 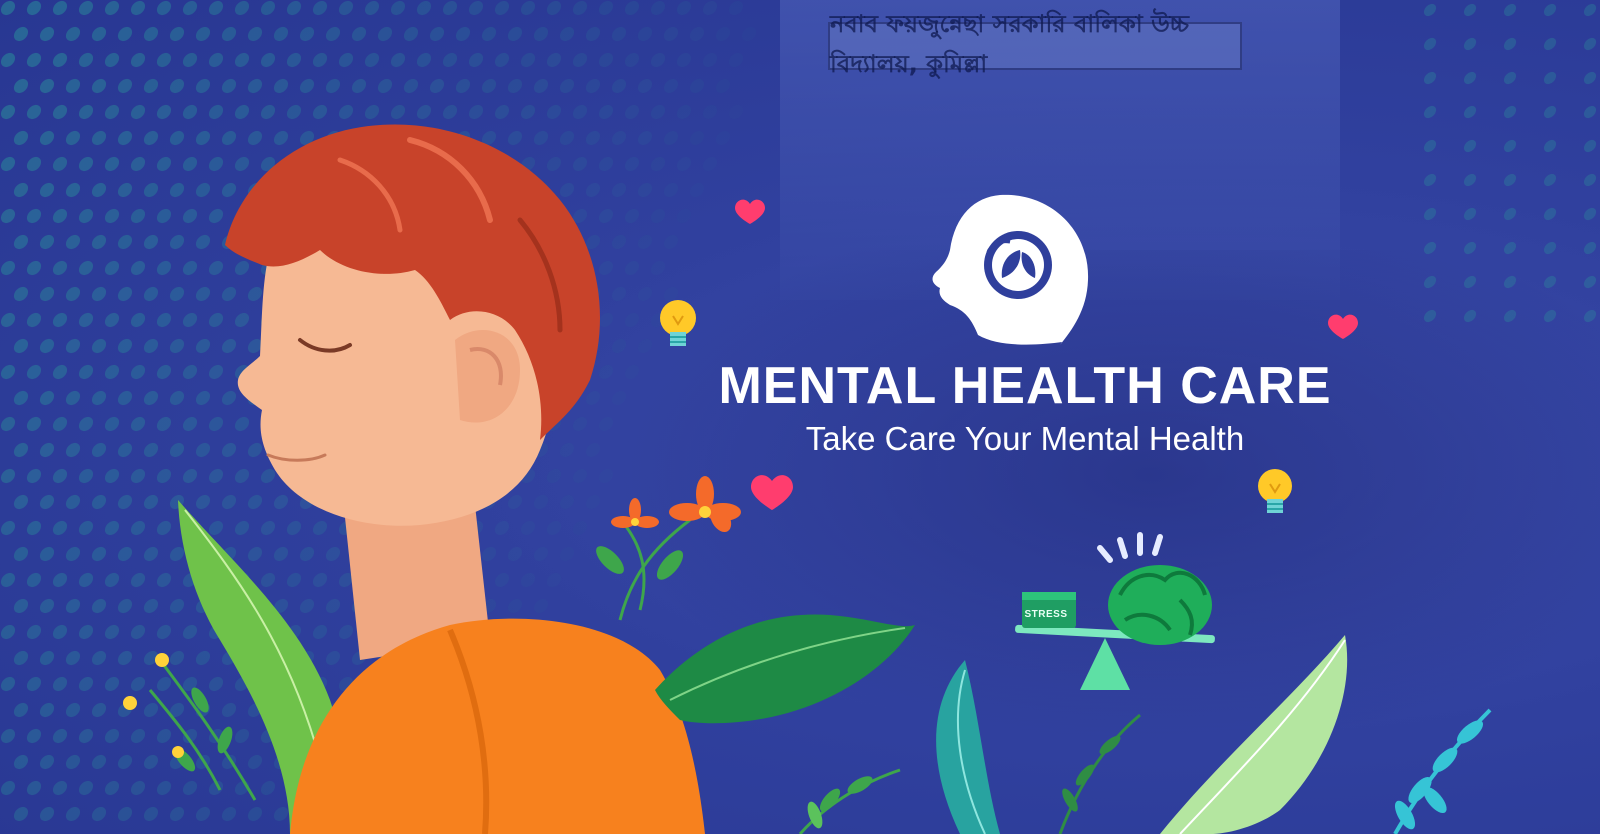 I want to click on leaf-dark-green, so click(x=785, y=669).